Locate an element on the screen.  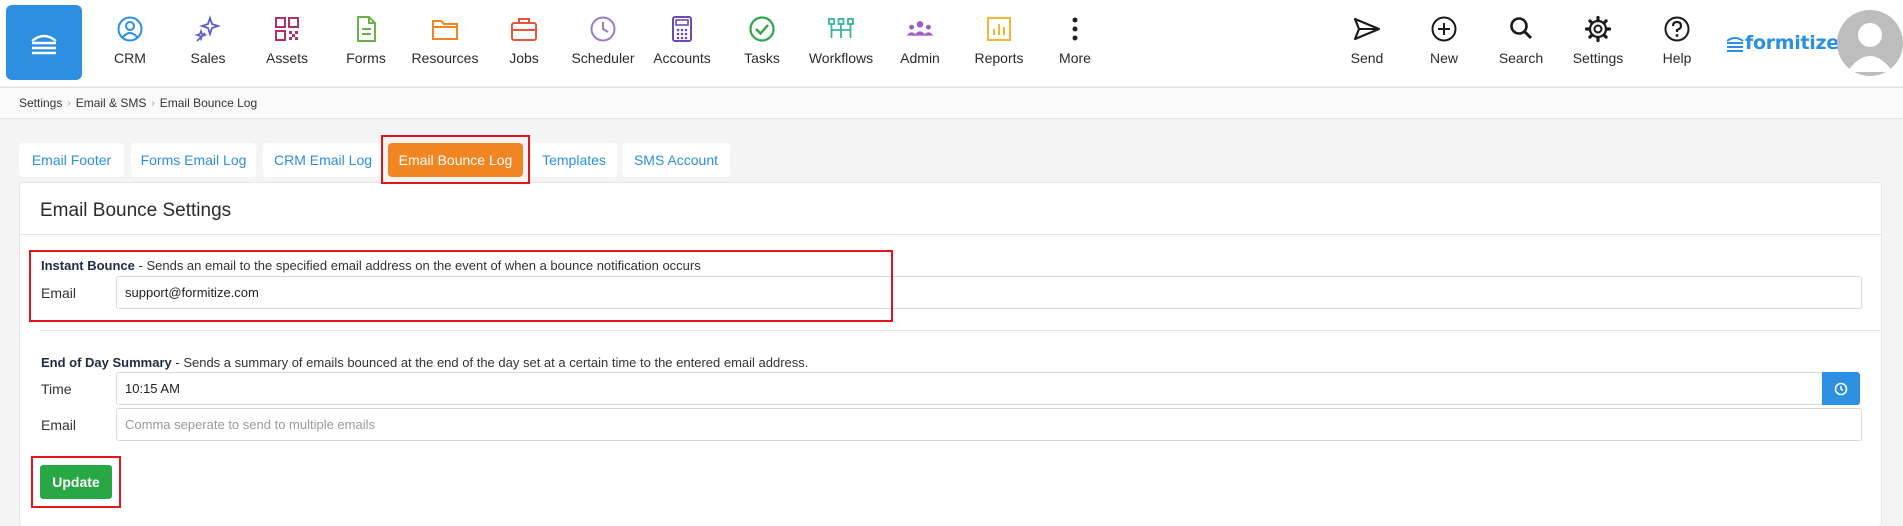
nav-label: Settings is located at coordinates (1598, 58).